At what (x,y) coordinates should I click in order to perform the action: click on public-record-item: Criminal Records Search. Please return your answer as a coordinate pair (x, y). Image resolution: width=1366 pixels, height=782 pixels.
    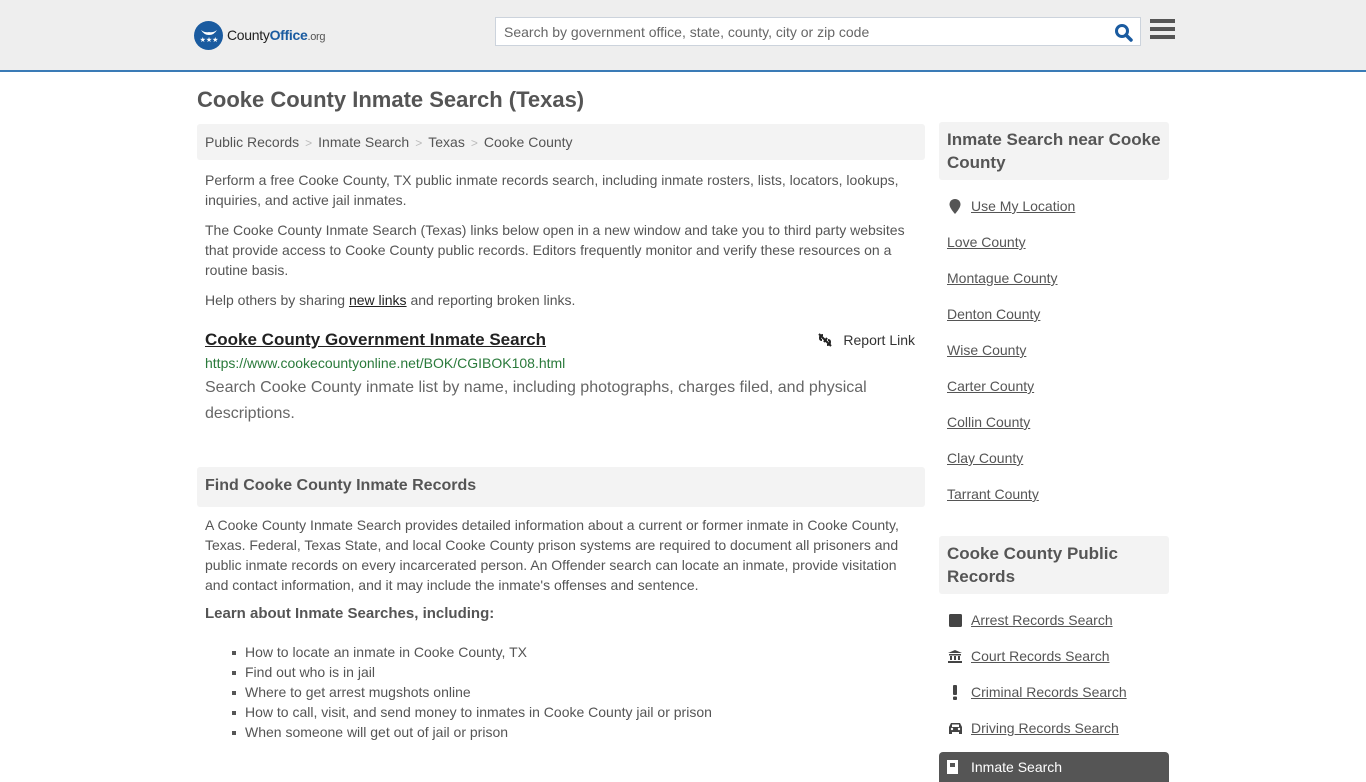
    Looking at the image, I should click on (1058, 692).